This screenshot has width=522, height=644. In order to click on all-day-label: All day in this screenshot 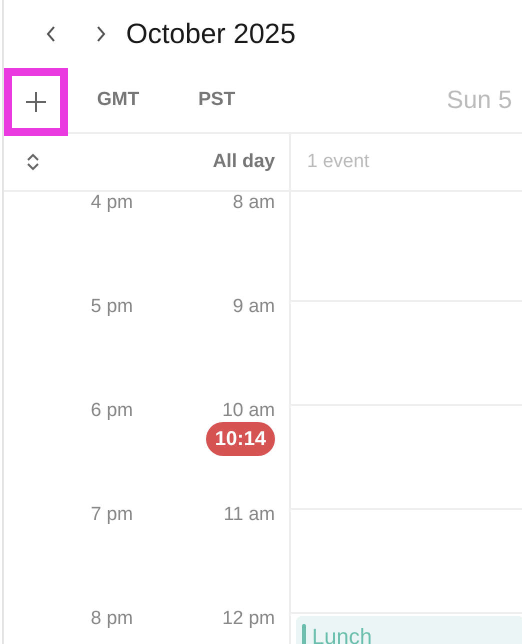, I will do `click(243, 162)`.